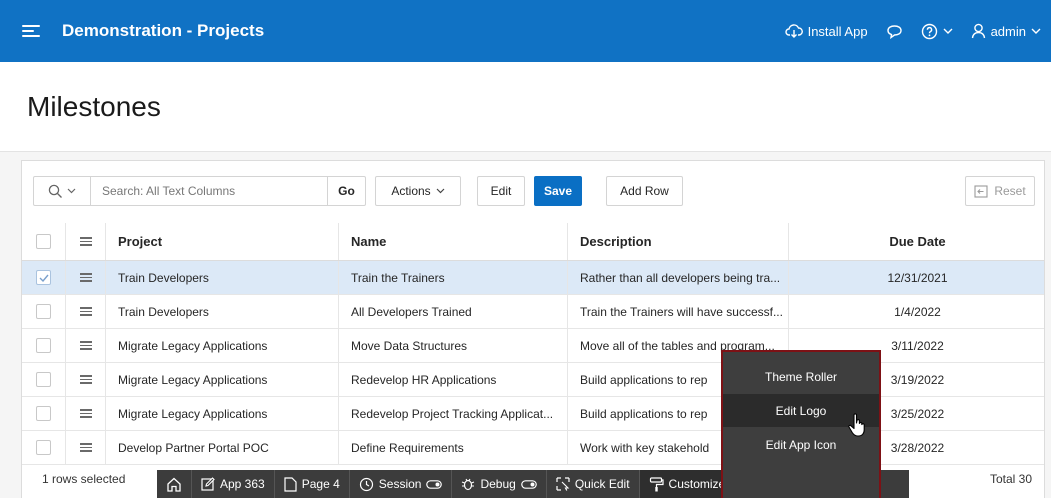 Image resolution: width=1051 pixels, height=498 pixels. What do you see at coordinates (558, 191) in the screenshot?
I see `save-button: Save` at bounding box center [558, 191].